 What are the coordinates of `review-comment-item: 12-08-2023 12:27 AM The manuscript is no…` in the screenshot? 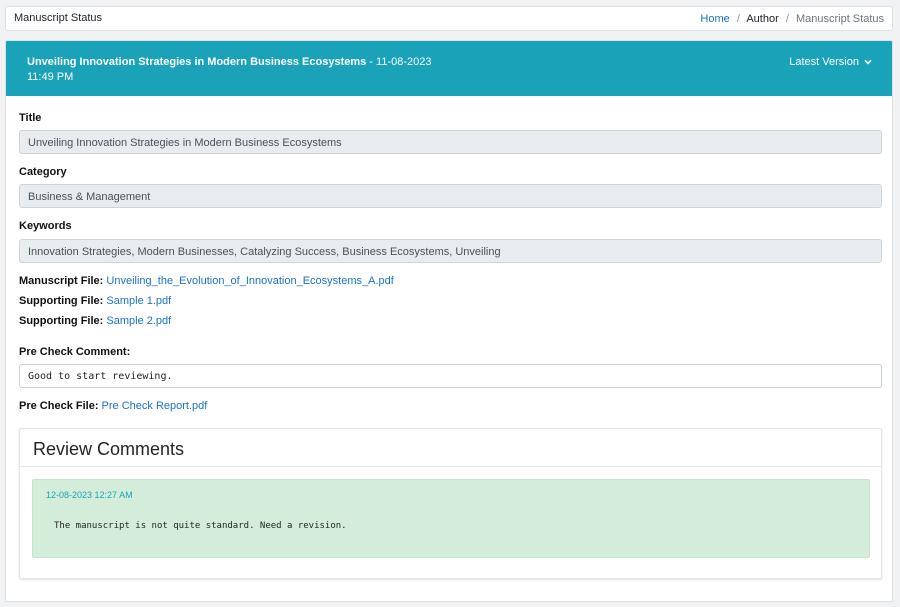 It's located at (451, 518).